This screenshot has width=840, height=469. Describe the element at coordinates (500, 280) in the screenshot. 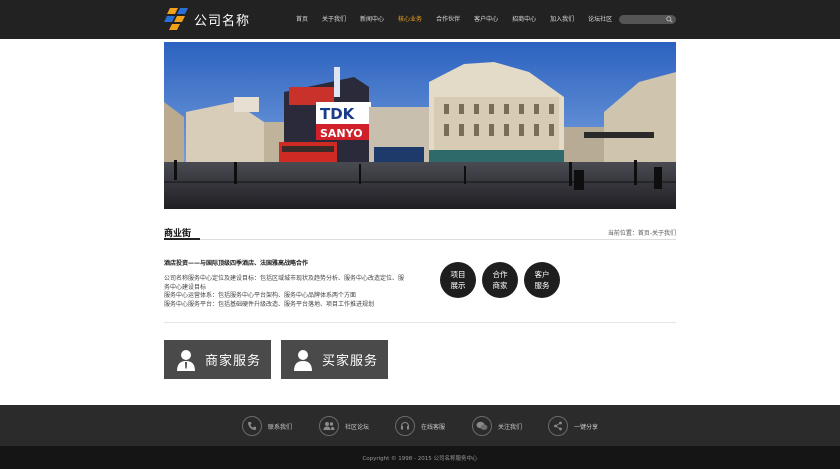

I see `partner-merchants-button: 合作 商家` at that location.